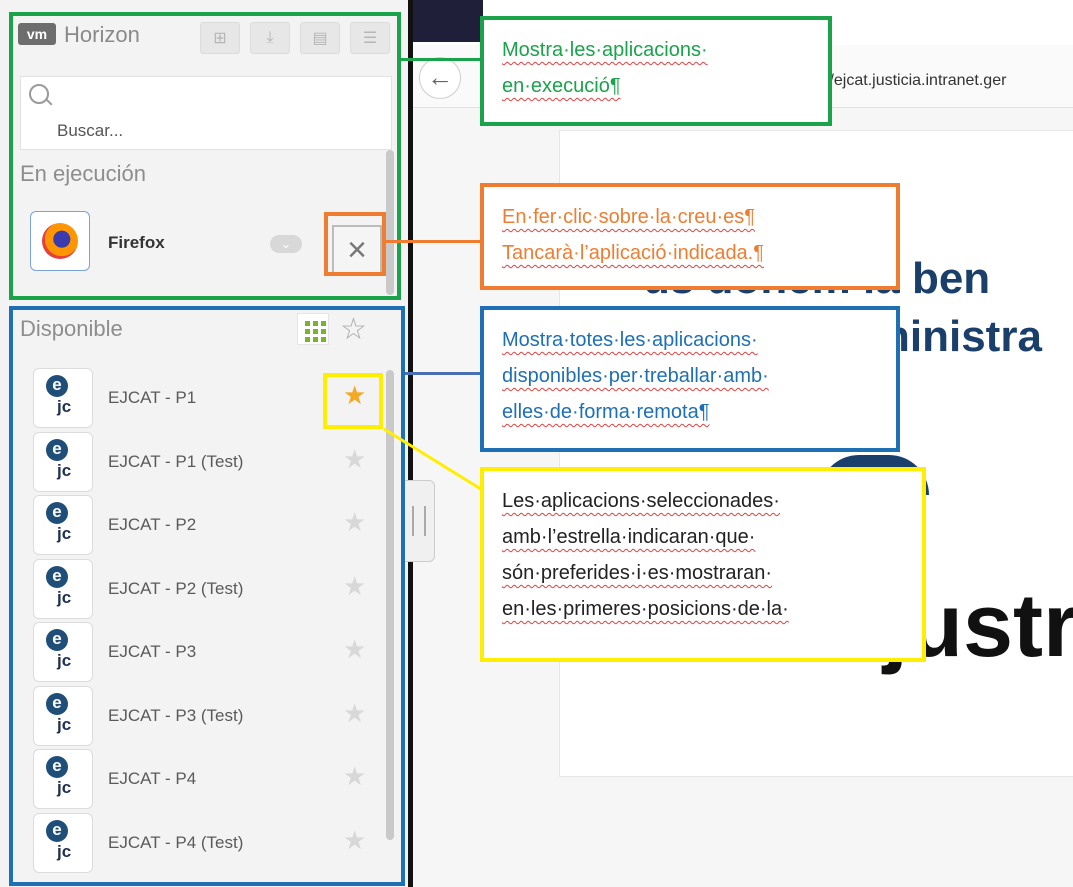 The image size is (1073, 887). Describe the element at coordinates (641, 501) in the screenshot. I see `callout-line: Les·aplicacions·seleccionades·` at that location.